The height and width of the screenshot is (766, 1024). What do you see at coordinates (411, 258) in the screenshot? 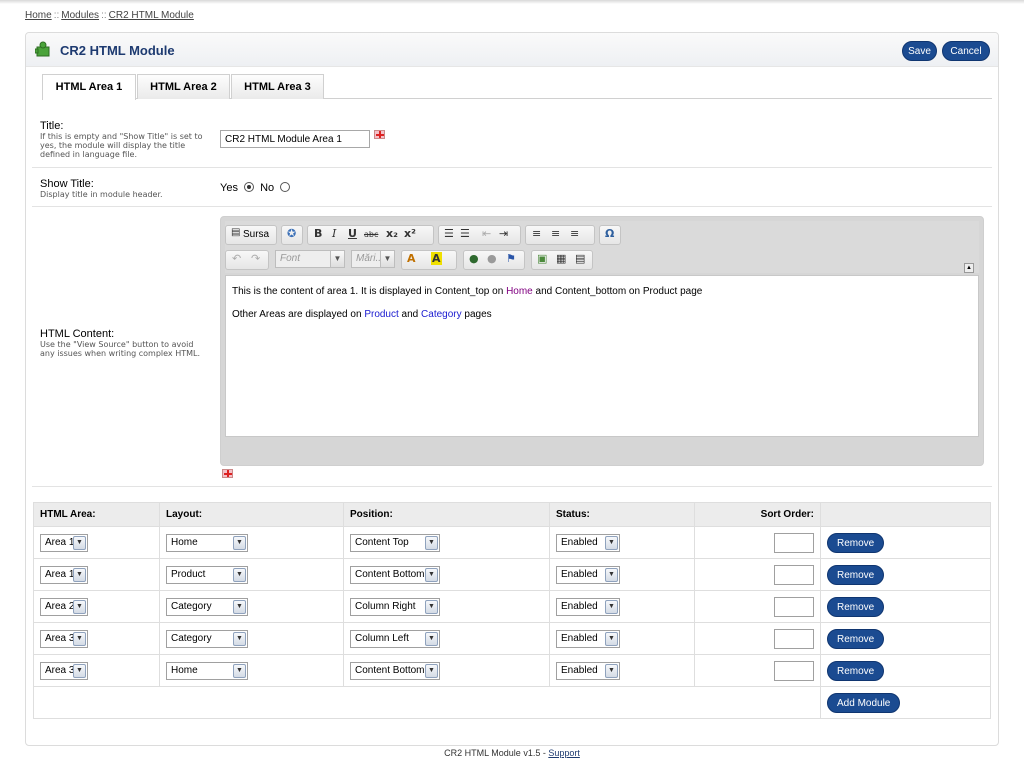
I see `text-color-icon: A` at bounding box center [411, 258].